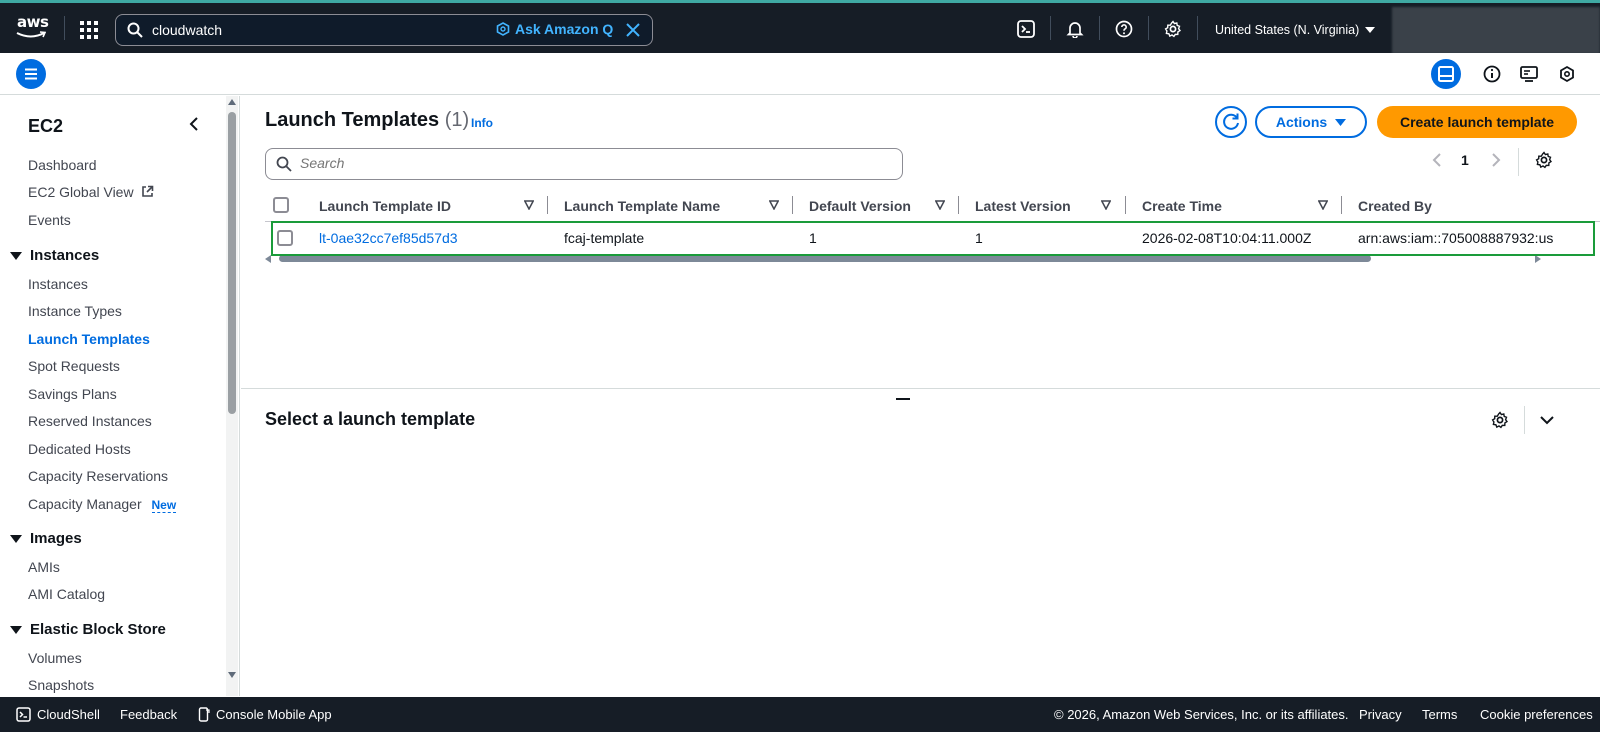 Image resolution: width=1600 pixels, height=732 pixels. I want to click on split-panel-resize-handle, so click(903, 399).